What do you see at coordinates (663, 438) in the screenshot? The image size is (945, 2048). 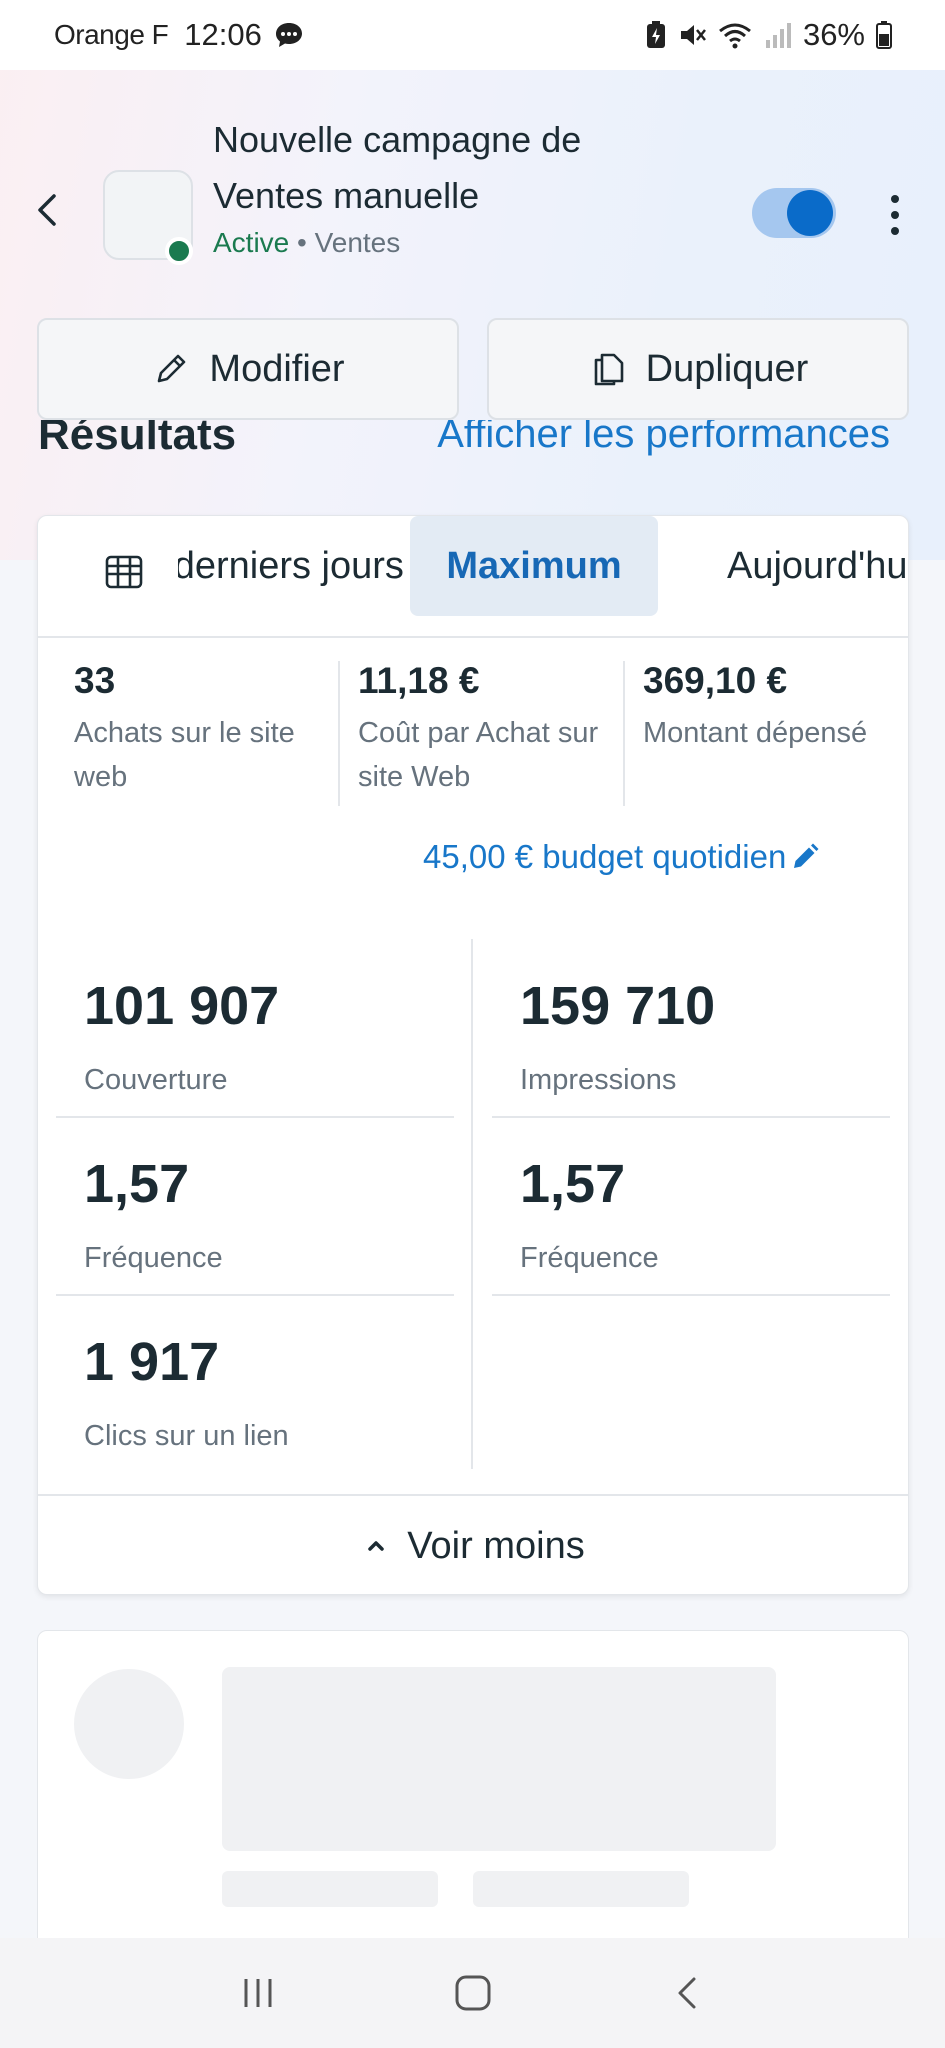 I see `view-performance-link: Afficher les performances` at bounding box center [663, 438].